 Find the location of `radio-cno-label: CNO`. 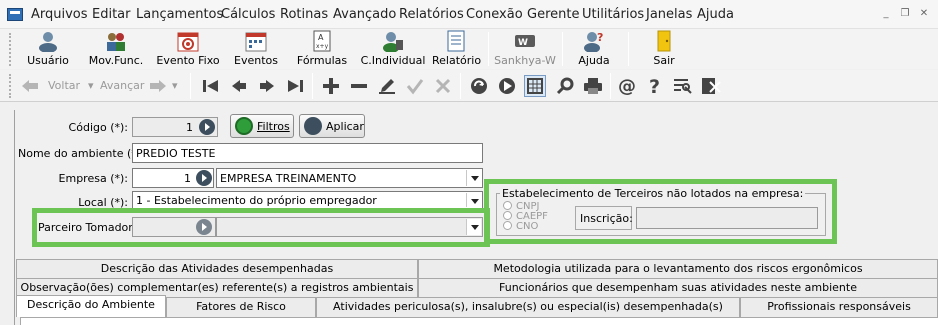

radio-cno-label: CNO is located at coordinates (527, 226).